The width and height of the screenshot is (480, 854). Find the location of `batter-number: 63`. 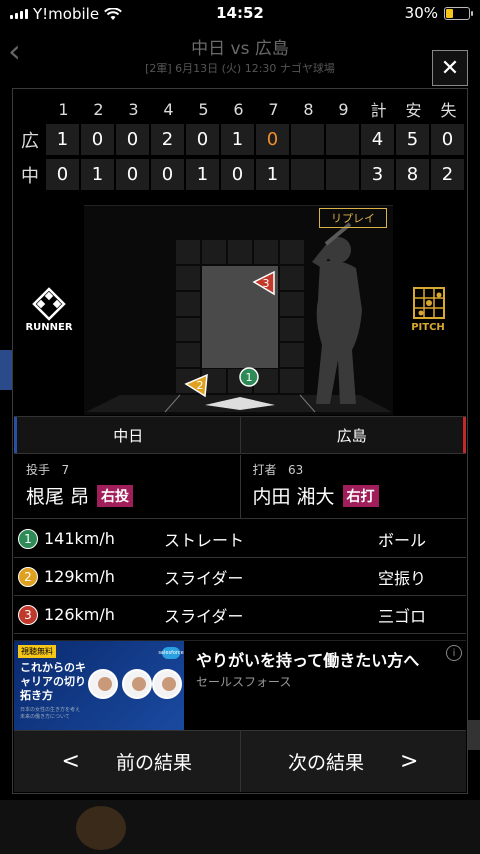

batter-number: 63 is located at coordinates (295, 470).